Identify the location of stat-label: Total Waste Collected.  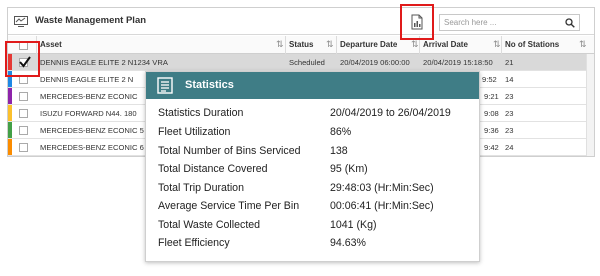
(209, 225).